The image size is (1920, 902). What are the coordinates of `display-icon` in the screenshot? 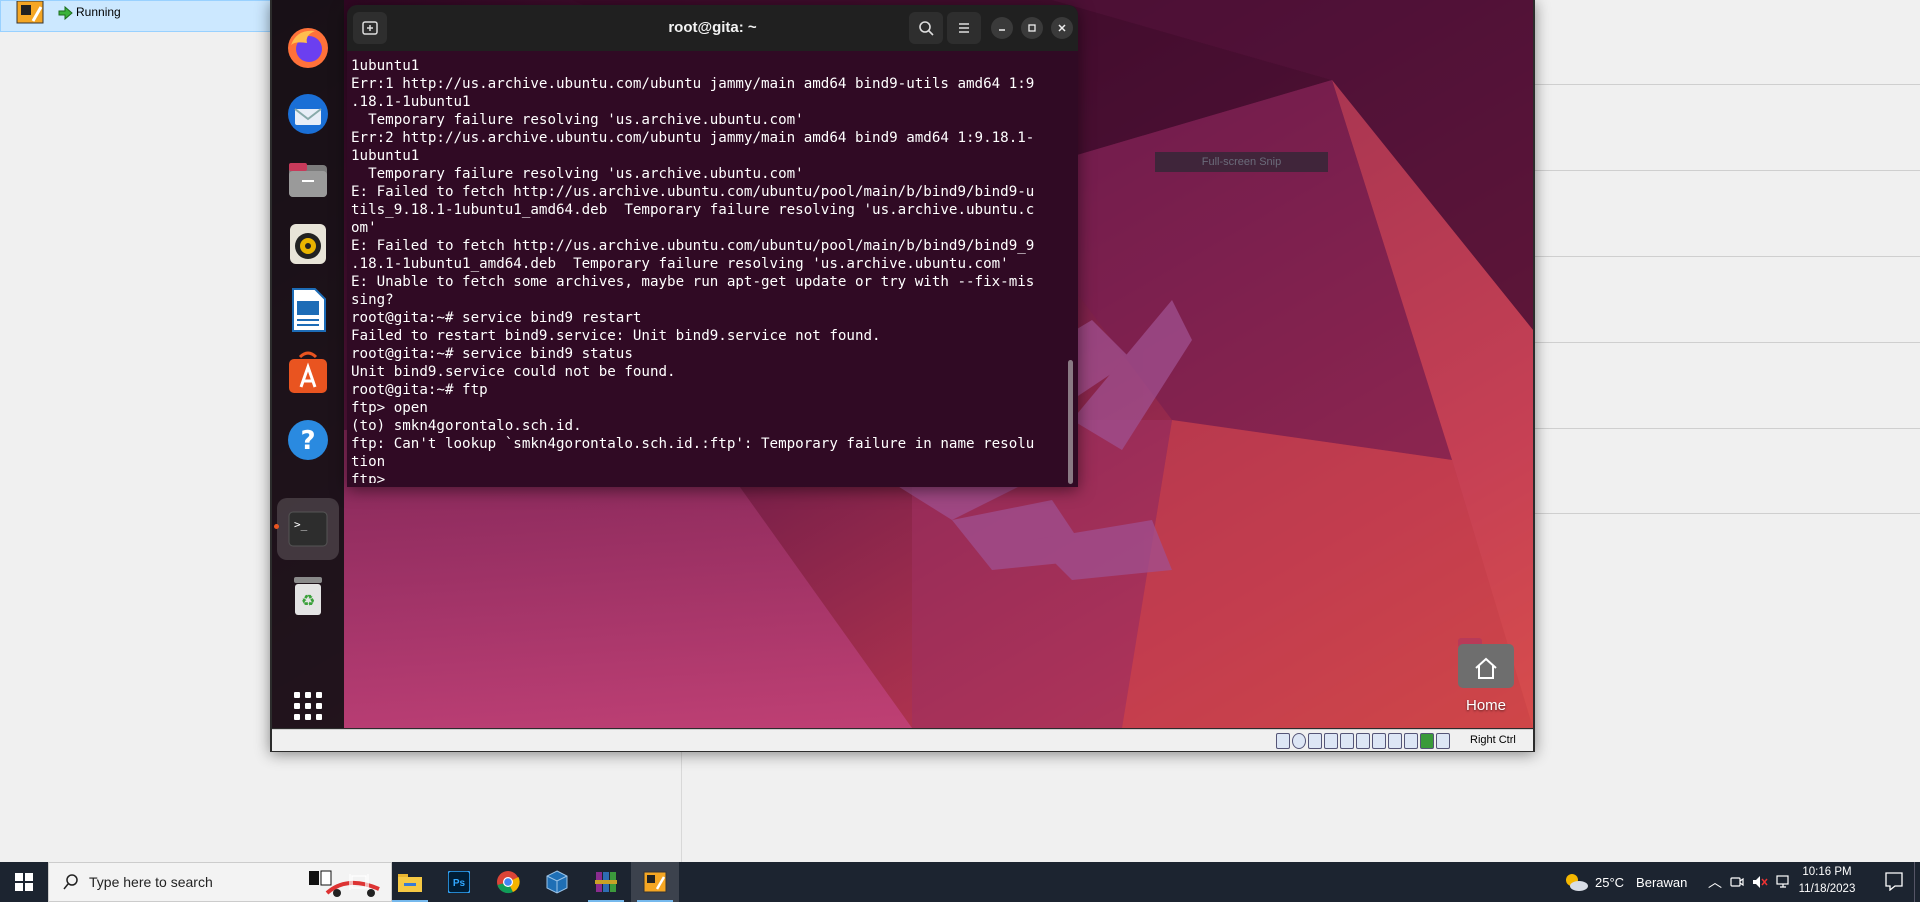 It's located at (1379, 741).